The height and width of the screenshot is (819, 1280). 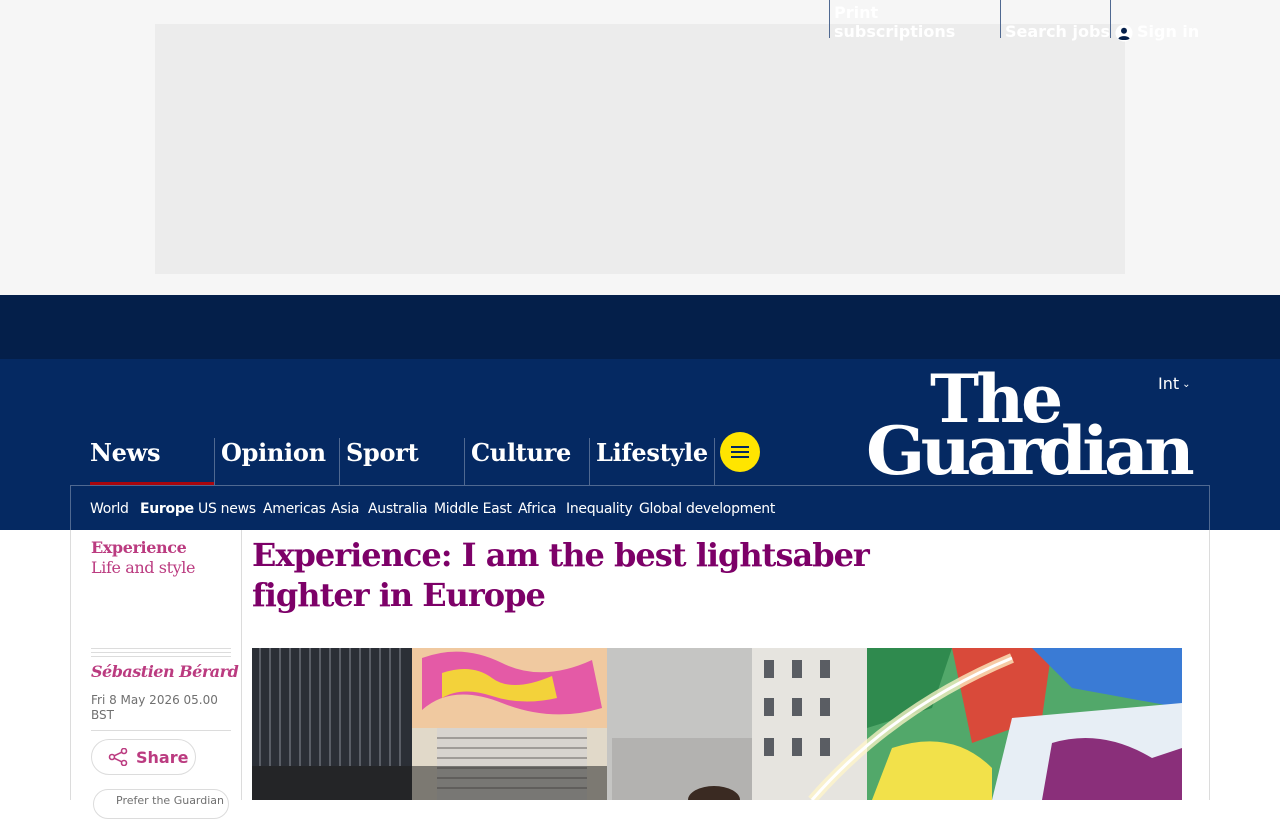 What do you see at coordinates (1168, 31) in the screenshot?
I see `sign-in-label: Sign in` at bounding box center [1168, 31].